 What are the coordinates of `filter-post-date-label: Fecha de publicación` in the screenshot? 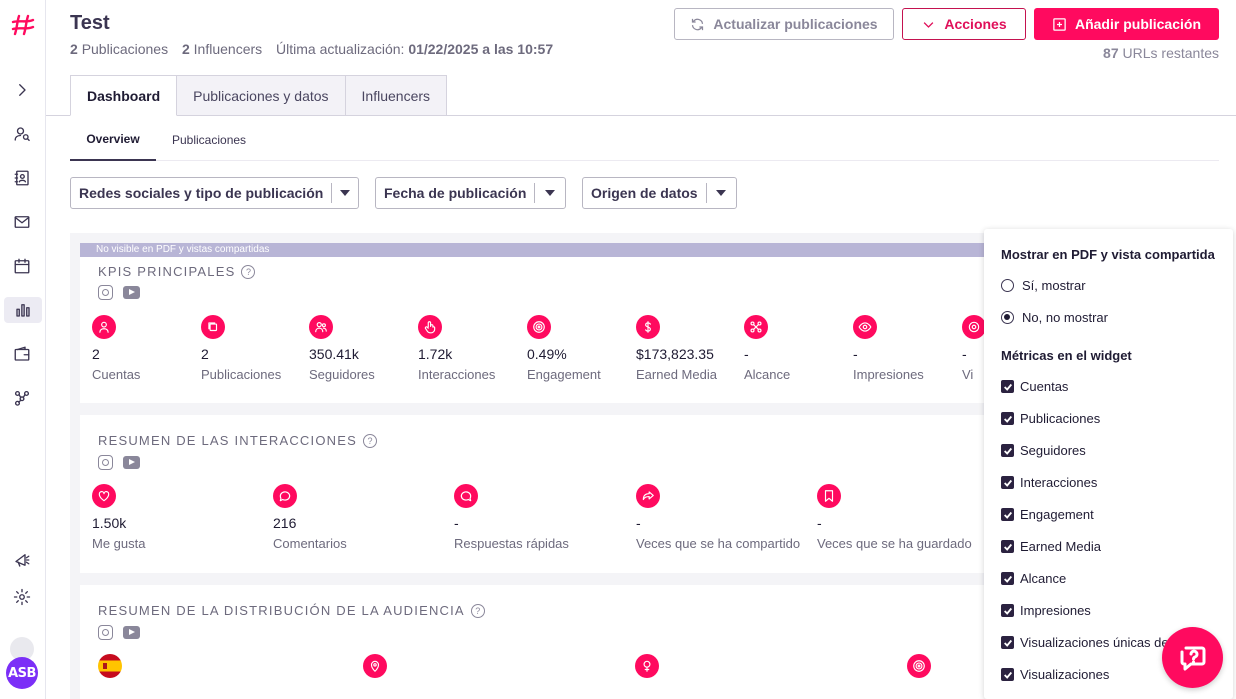 It's located at (455, 193).